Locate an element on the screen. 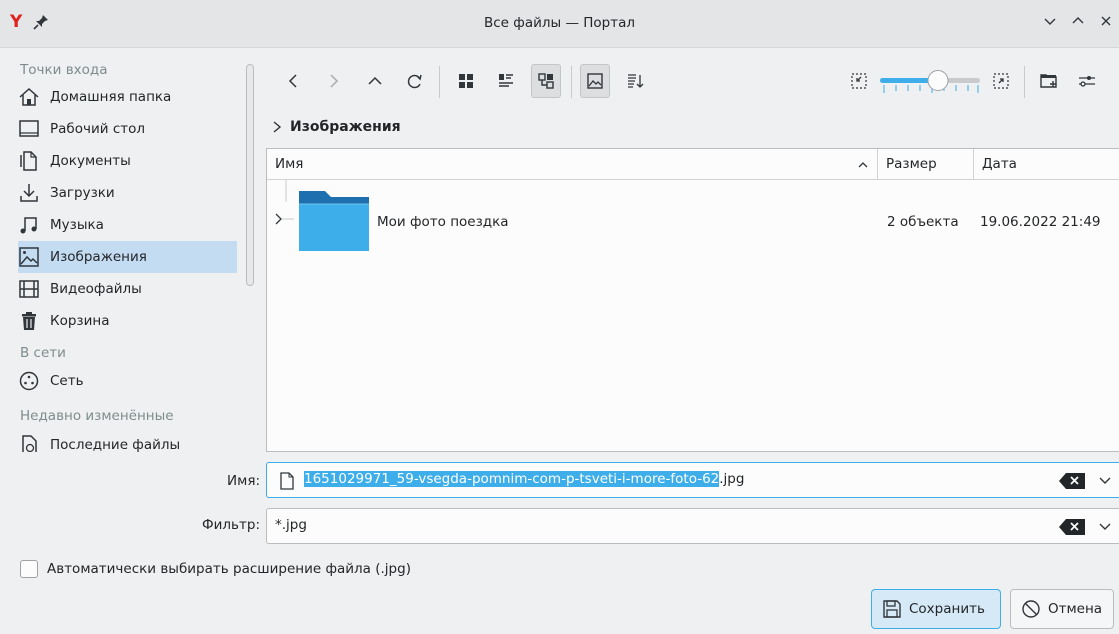 Image resolution: width=1119 pixels, height=634 pixels. new-folder-button is located at coordinates (1049, 81).